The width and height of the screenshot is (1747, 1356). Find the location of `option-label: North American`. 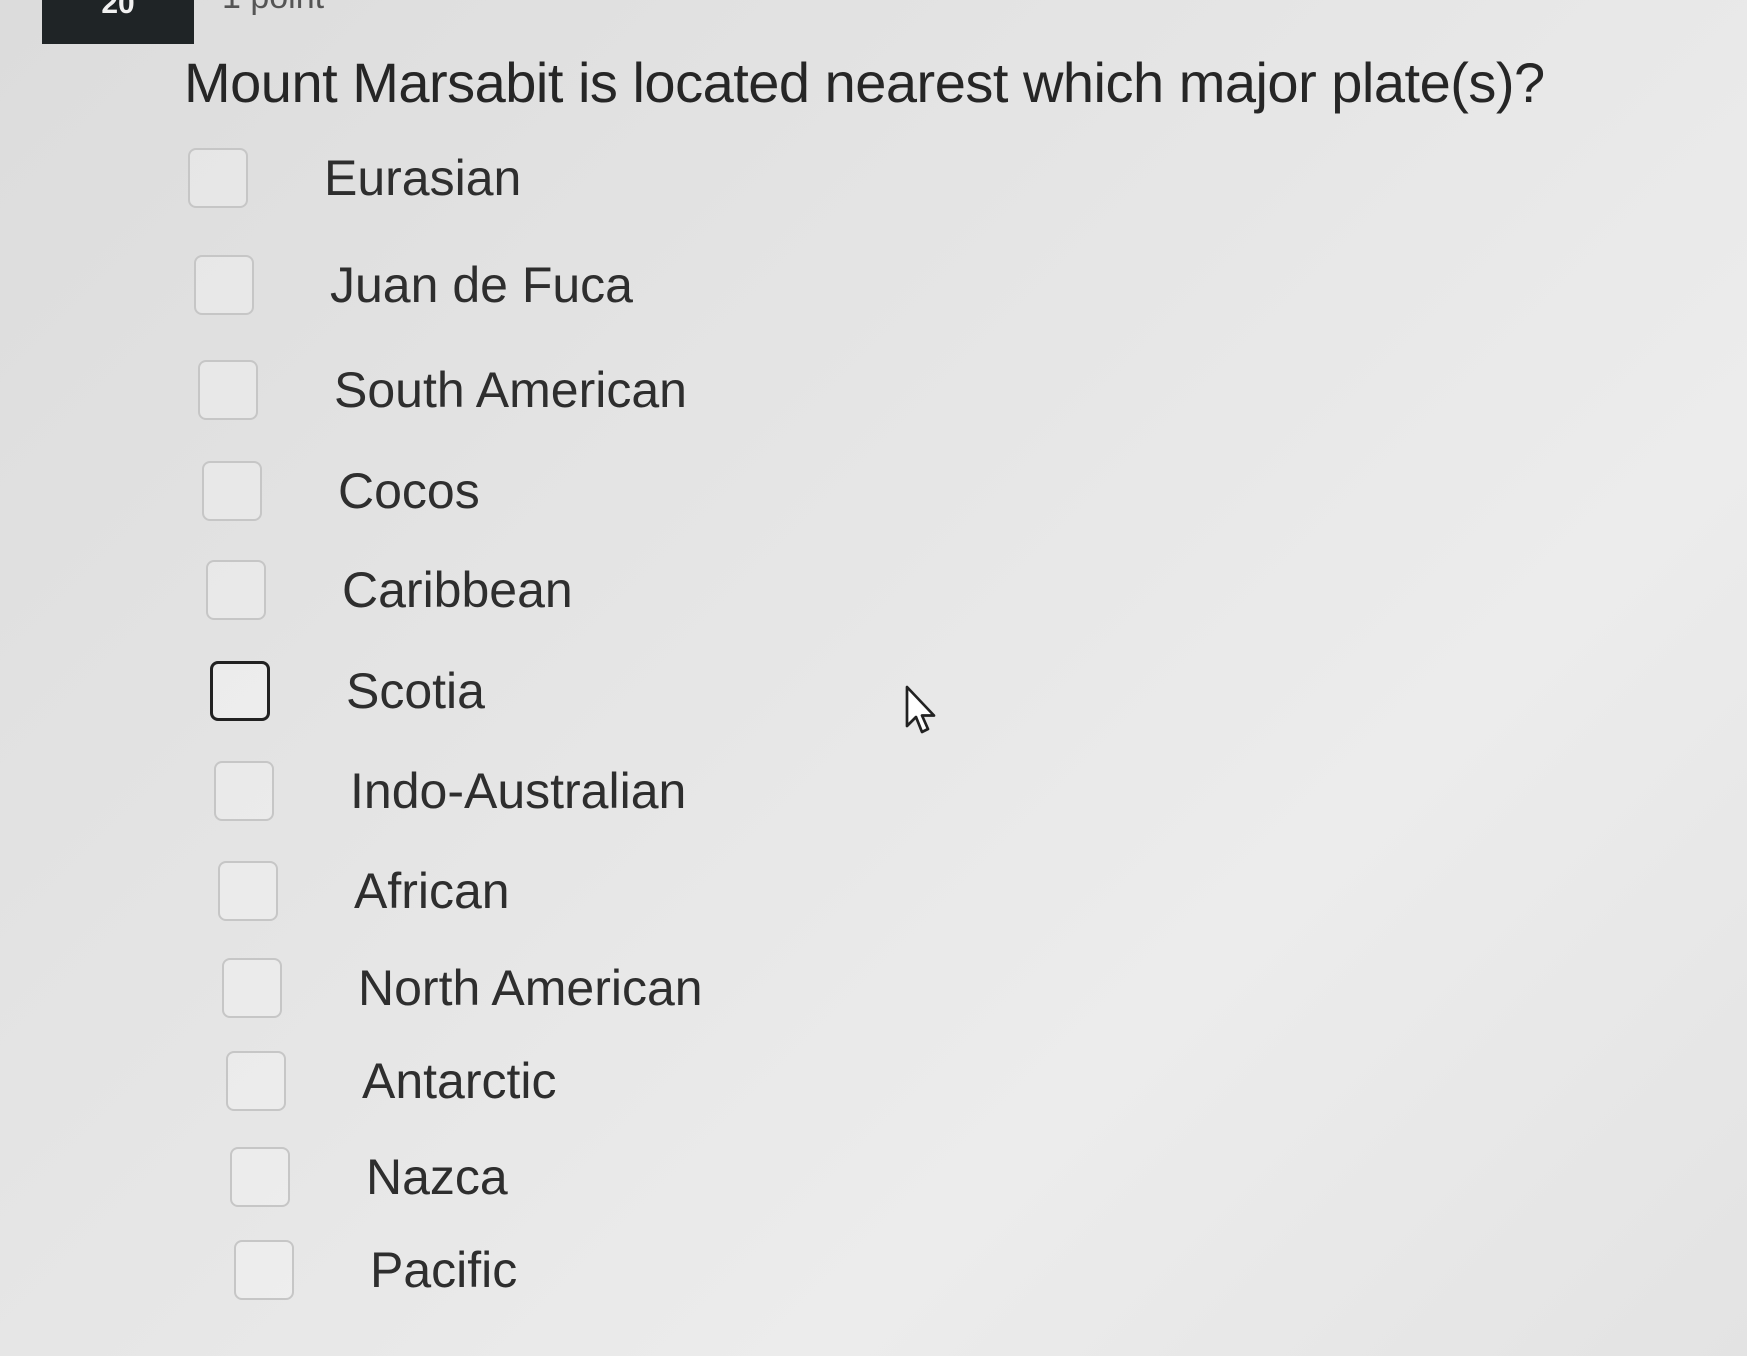

option-label: North American is located at coordinates (530, 988).